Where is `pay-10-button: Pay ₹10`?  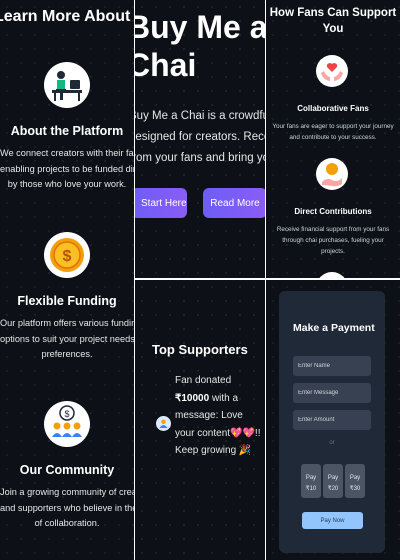 pay-10-button: Pay ₹10 is located at coordinates (311, 481).